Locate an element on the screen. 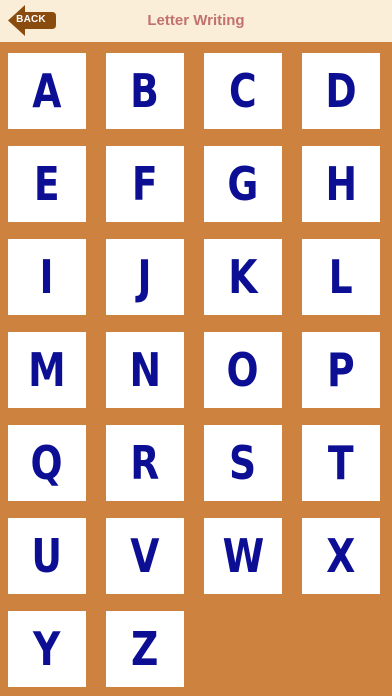 The width and height of the screenshot is (392, 696). letter-tile-x: X is located at coordinates (341, 556).